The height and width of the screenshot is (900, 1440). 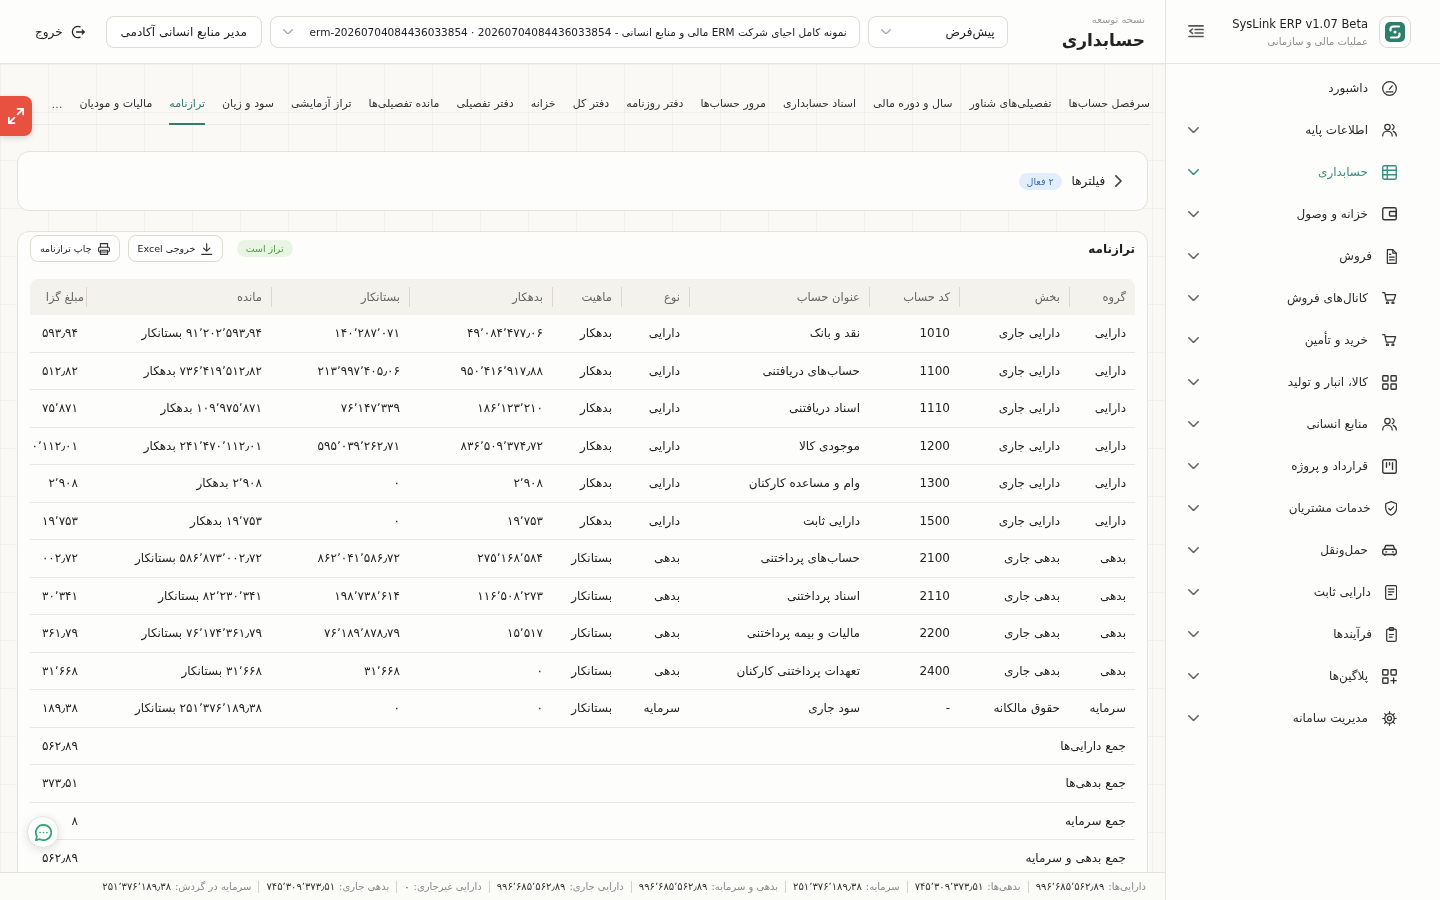 What do you see at coordinates (301, 886) in the screenshot?
I see `stat-value: ۷۴۵٬۳۰۹٬۳۷۳٫۵۱` at bounding box center [301, 886].